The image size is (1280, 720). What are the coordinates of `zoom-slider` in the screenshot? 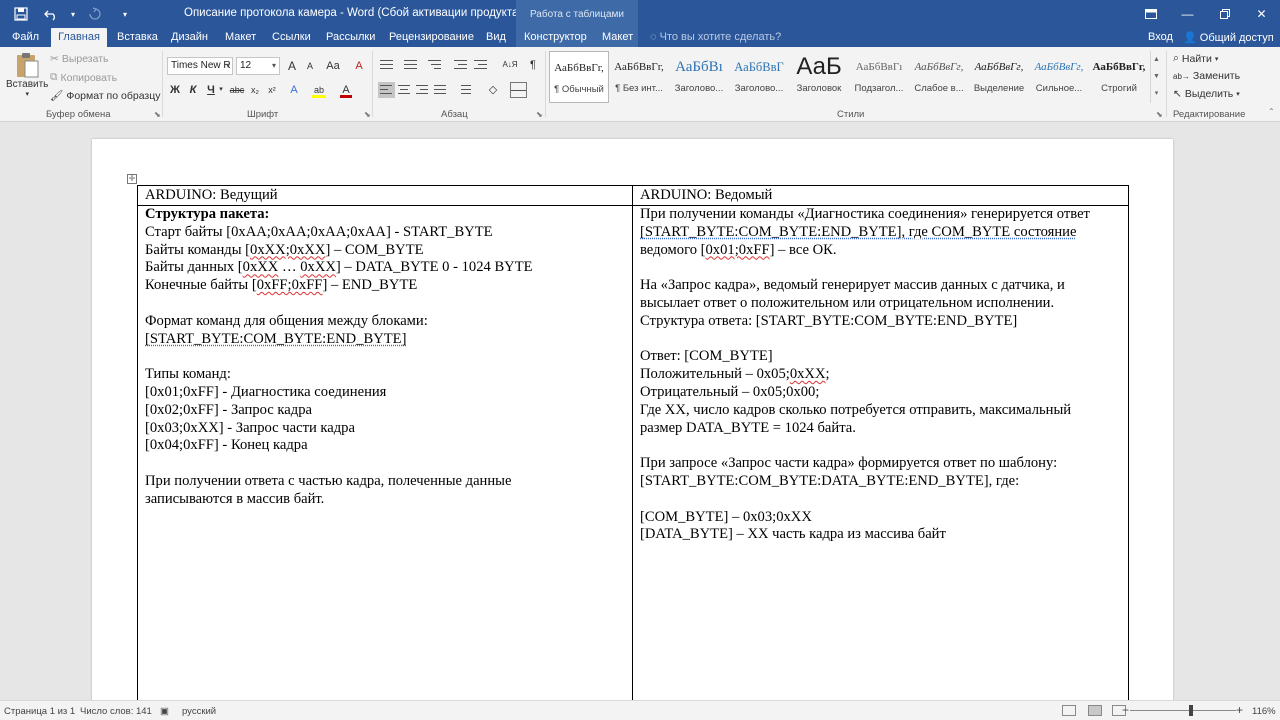 It's located at (1183, 710).